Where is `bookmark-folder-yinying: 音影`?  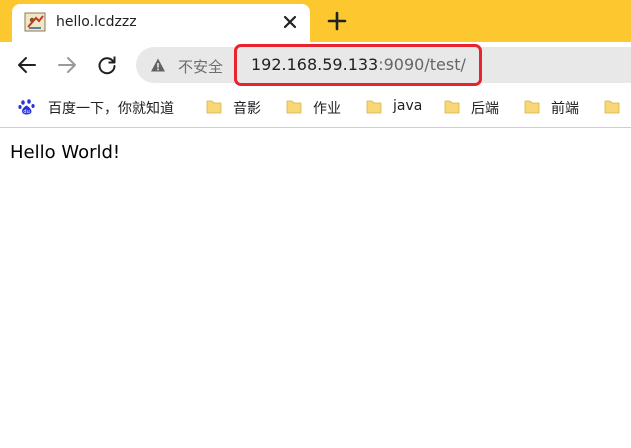
bookmark-folder-yinying: 音影 is located at coordinates (240, 107).